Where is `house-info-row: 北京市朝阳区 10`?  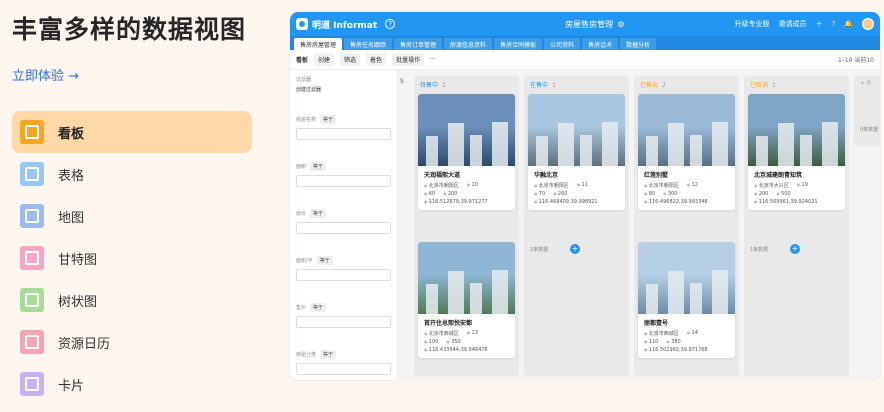 house-info-row: 北京市朝阳区 10 is located at coordinates (466, 185).